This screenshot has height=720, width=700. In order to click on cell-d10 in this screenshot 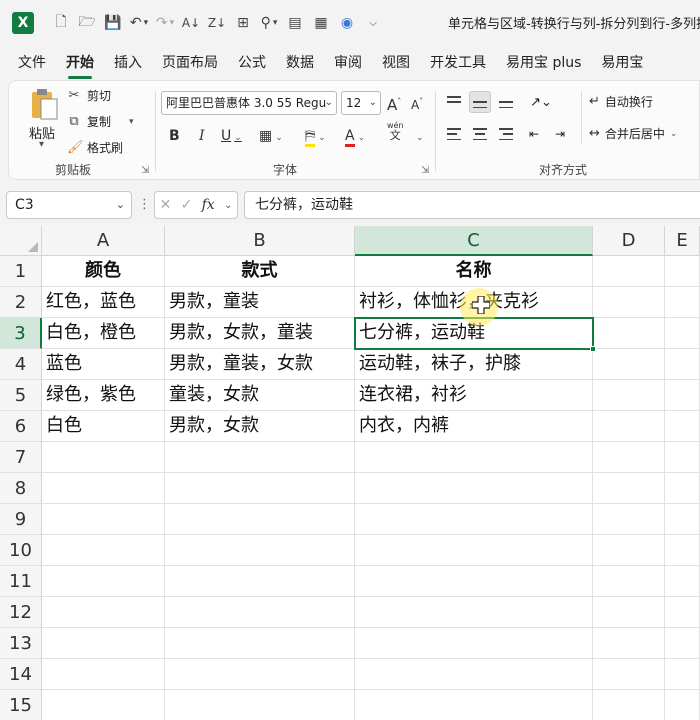, I will do `click(629, 550)`.